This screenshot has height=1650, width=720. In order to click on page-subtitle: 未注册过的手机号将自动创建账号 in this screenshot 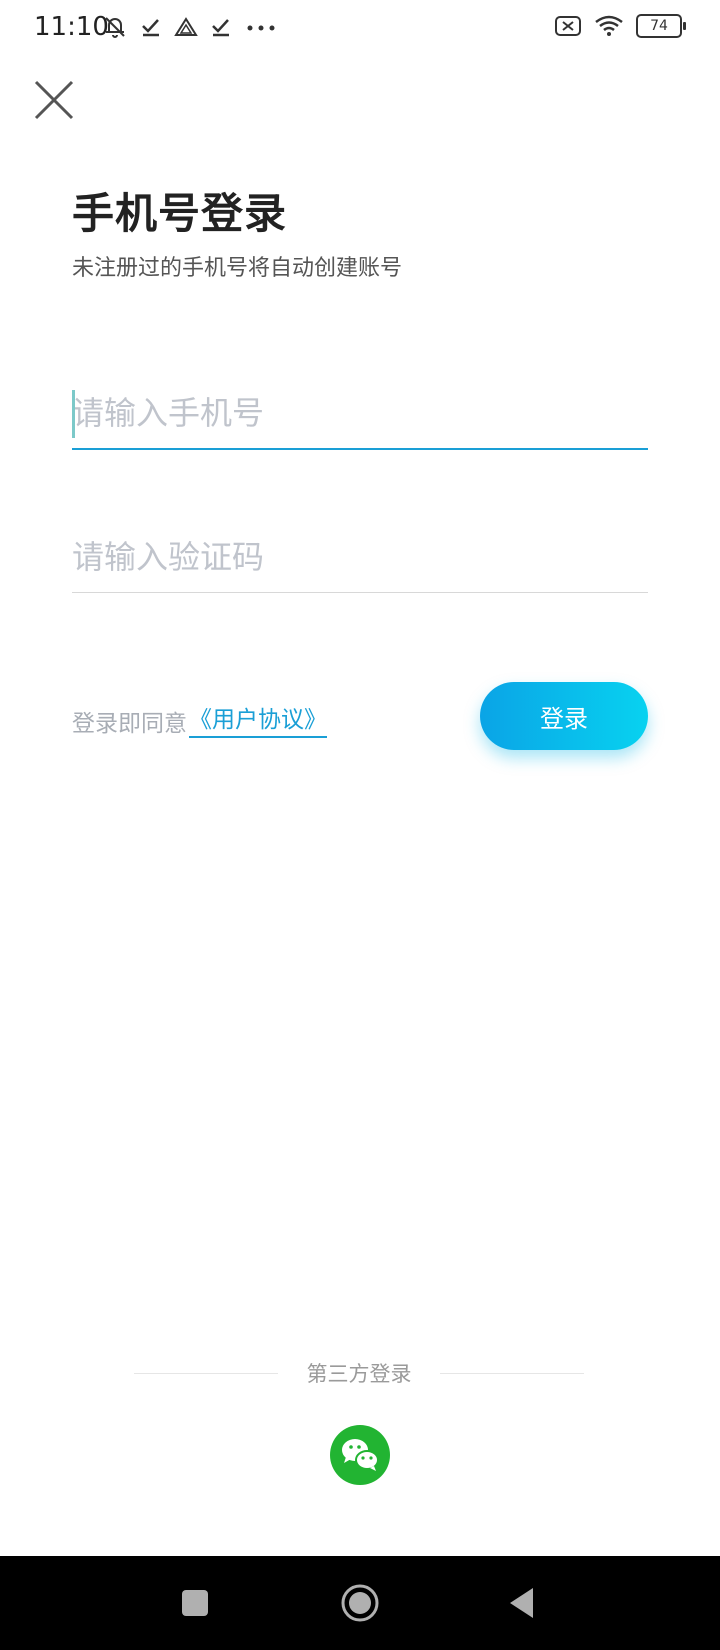, I will do `click(237, 268)`.